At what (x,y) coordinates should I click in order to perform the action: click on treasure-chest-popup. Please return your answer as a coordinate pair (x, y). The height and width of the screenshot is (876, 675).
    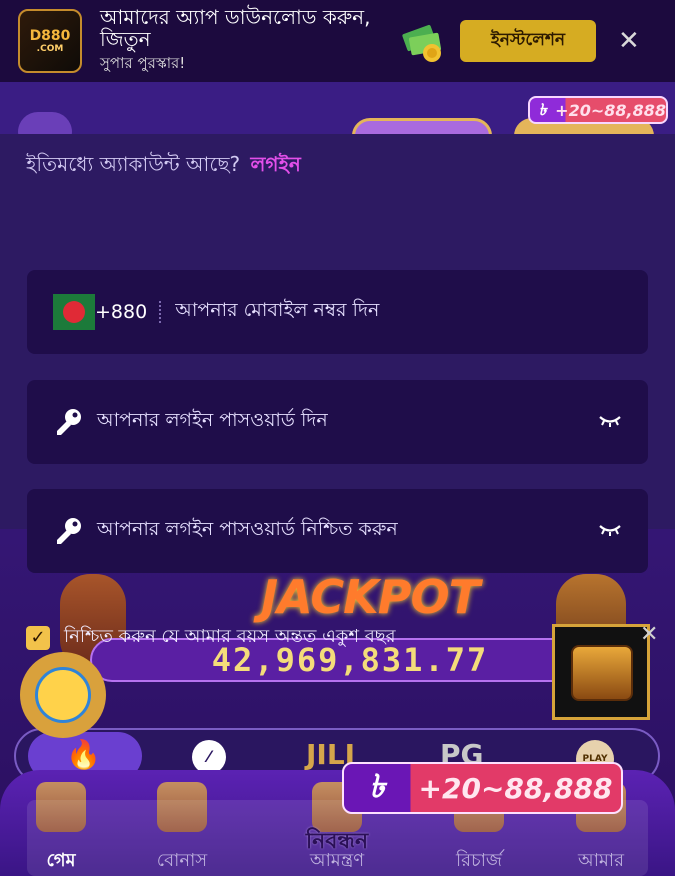
    Looking at the image, I should click on (601, 672).